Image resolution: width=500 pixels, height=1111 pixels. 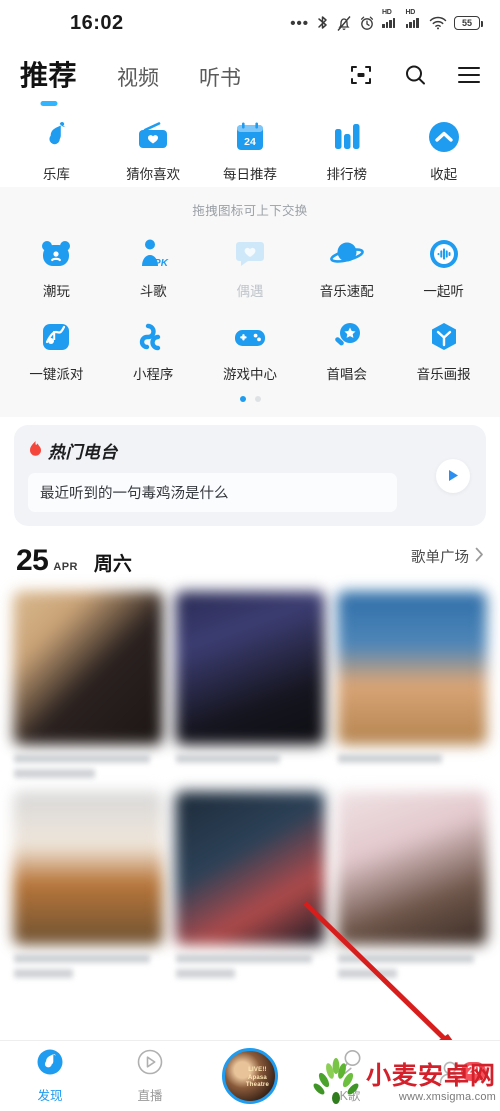 I want to click on entry-label: 音乐画报, so click(x=443, y=374).